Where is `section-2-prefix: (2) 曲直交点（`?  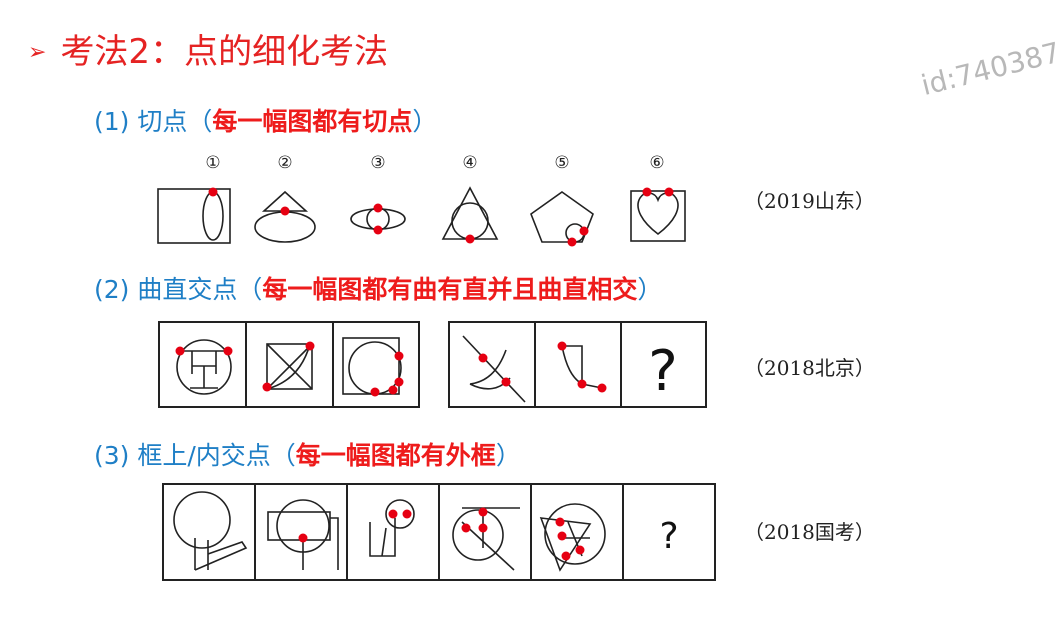 section-2-prefix: (2) 曲直交点（ is located at coordinates (178, 289).